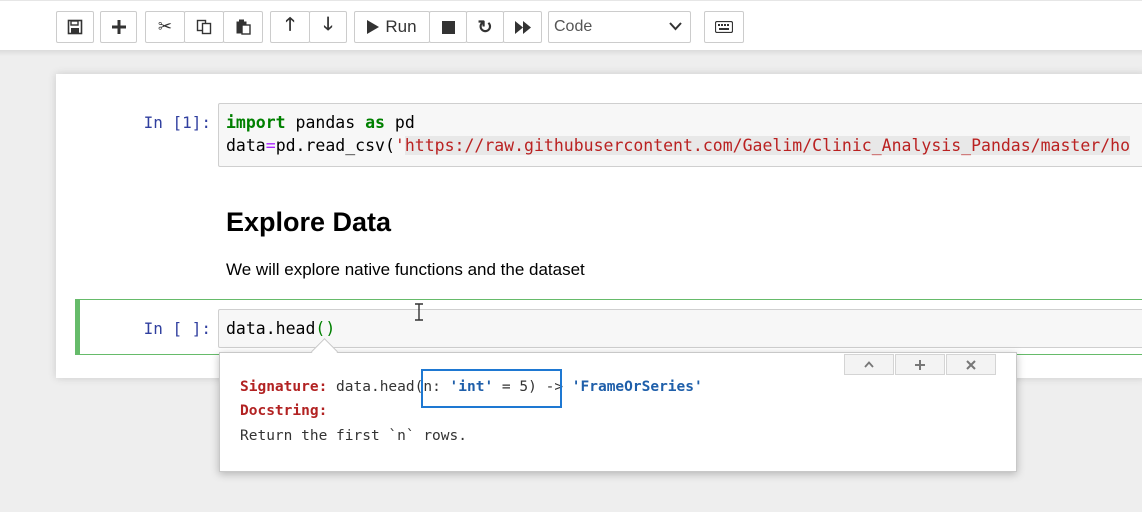 This screenshot has height=512, width=1142. I want to click on insert-cell-button, so click(118, 27).